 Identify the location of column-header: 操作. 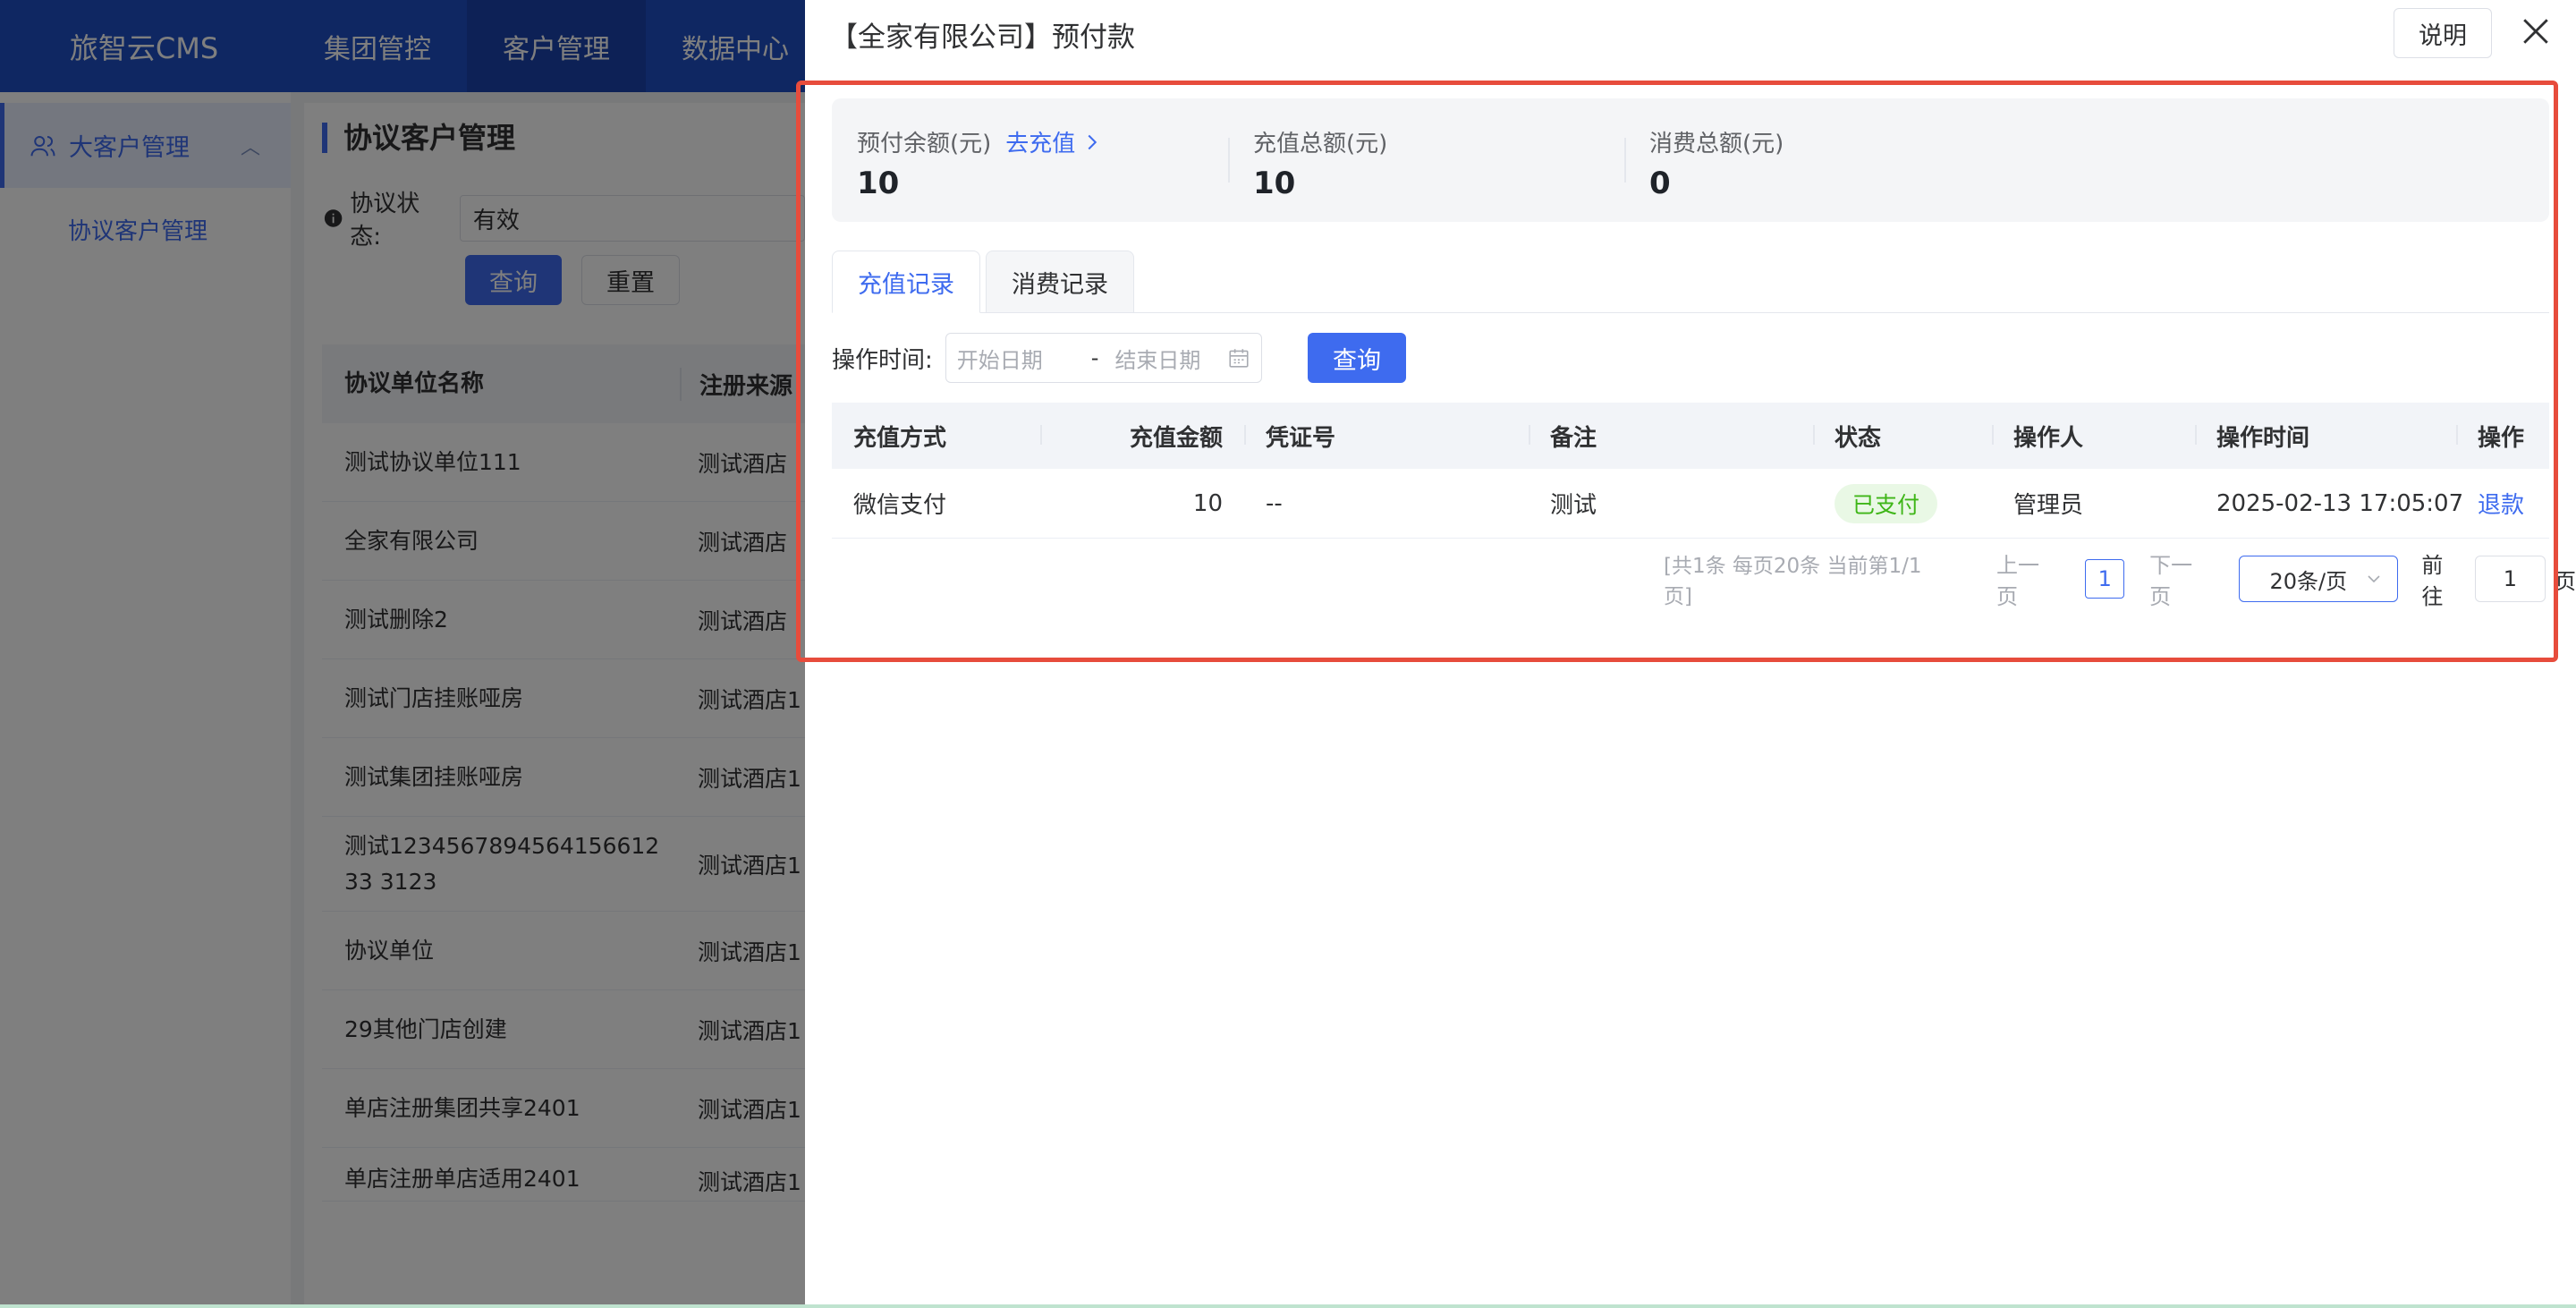
(2502, 436).